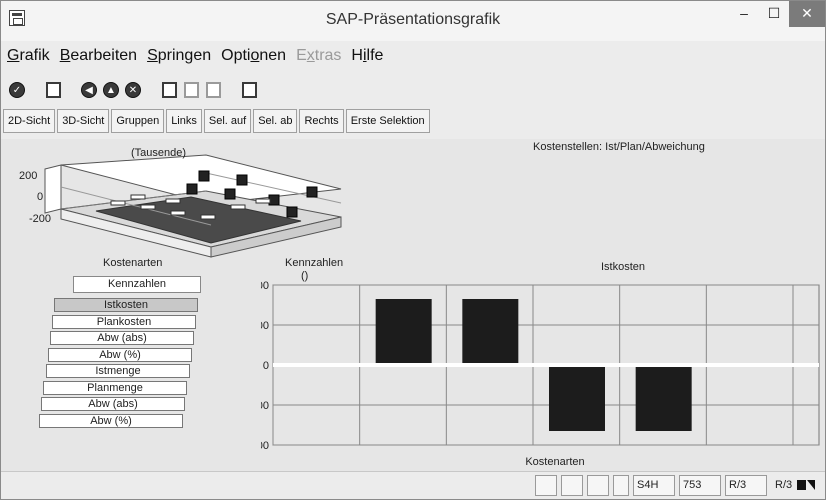 This screenshot has height=500, width=826. I want to click on status-client: R/3, so click(746, 485).